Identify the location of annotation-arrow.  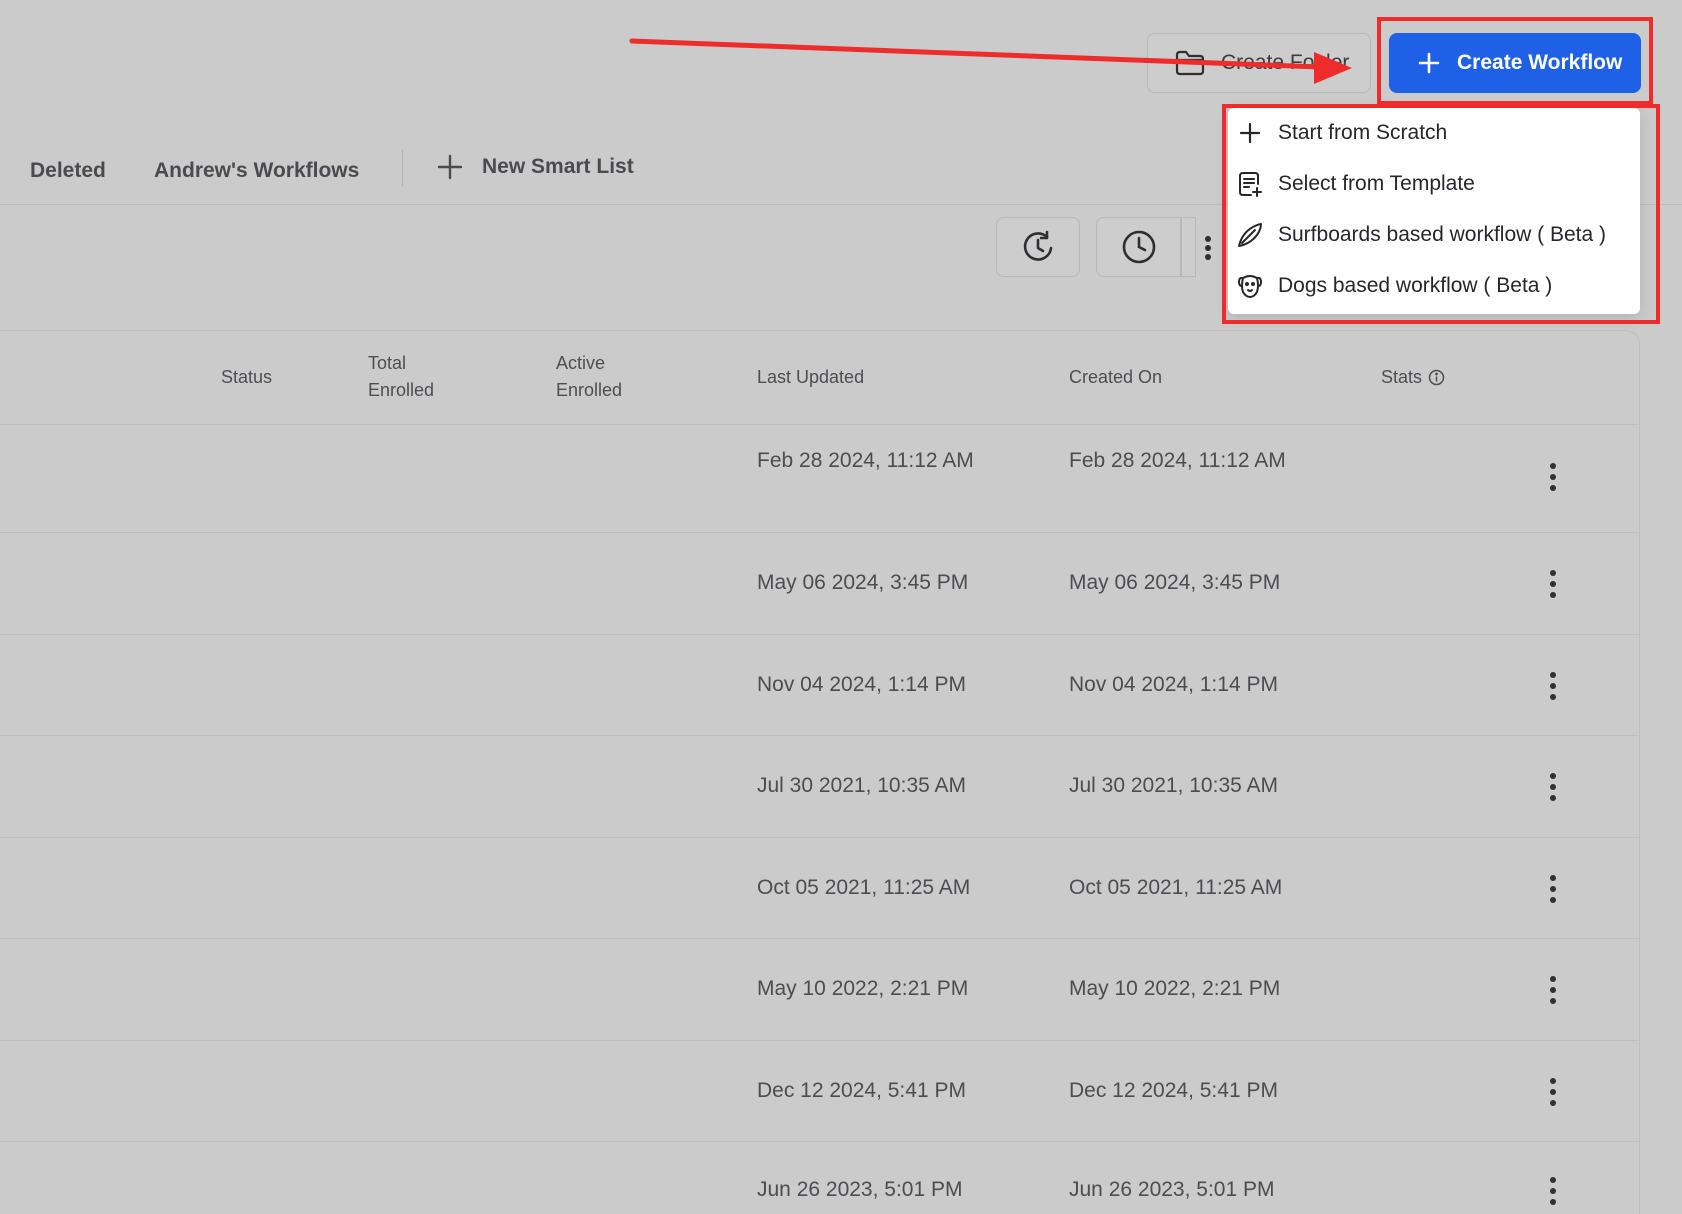
(990, 61).